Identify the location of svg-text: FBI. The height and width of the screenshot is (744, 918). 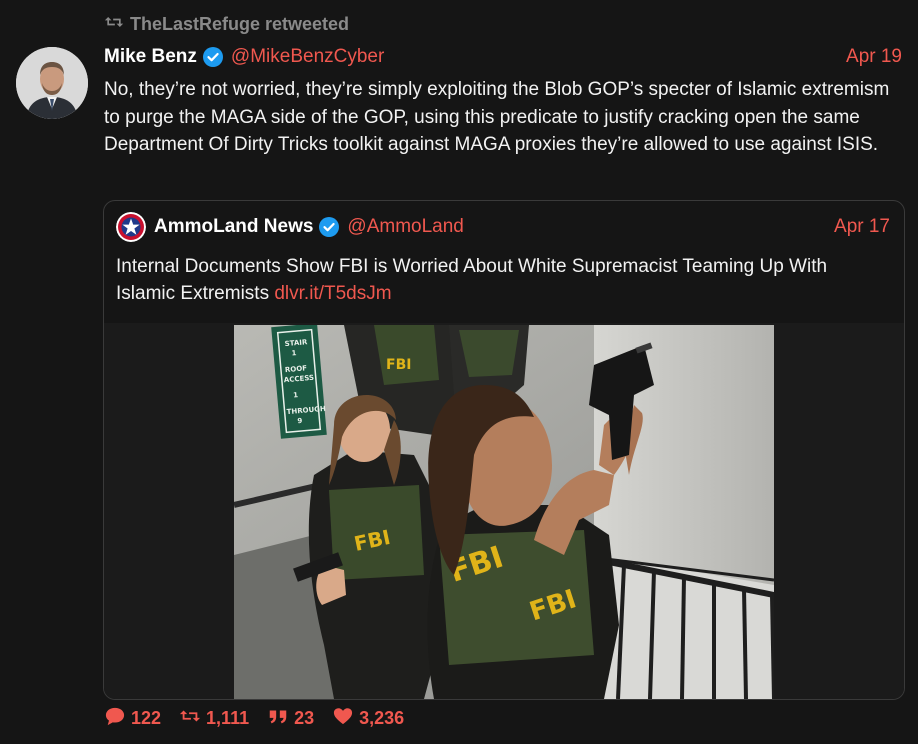
(398, 365).